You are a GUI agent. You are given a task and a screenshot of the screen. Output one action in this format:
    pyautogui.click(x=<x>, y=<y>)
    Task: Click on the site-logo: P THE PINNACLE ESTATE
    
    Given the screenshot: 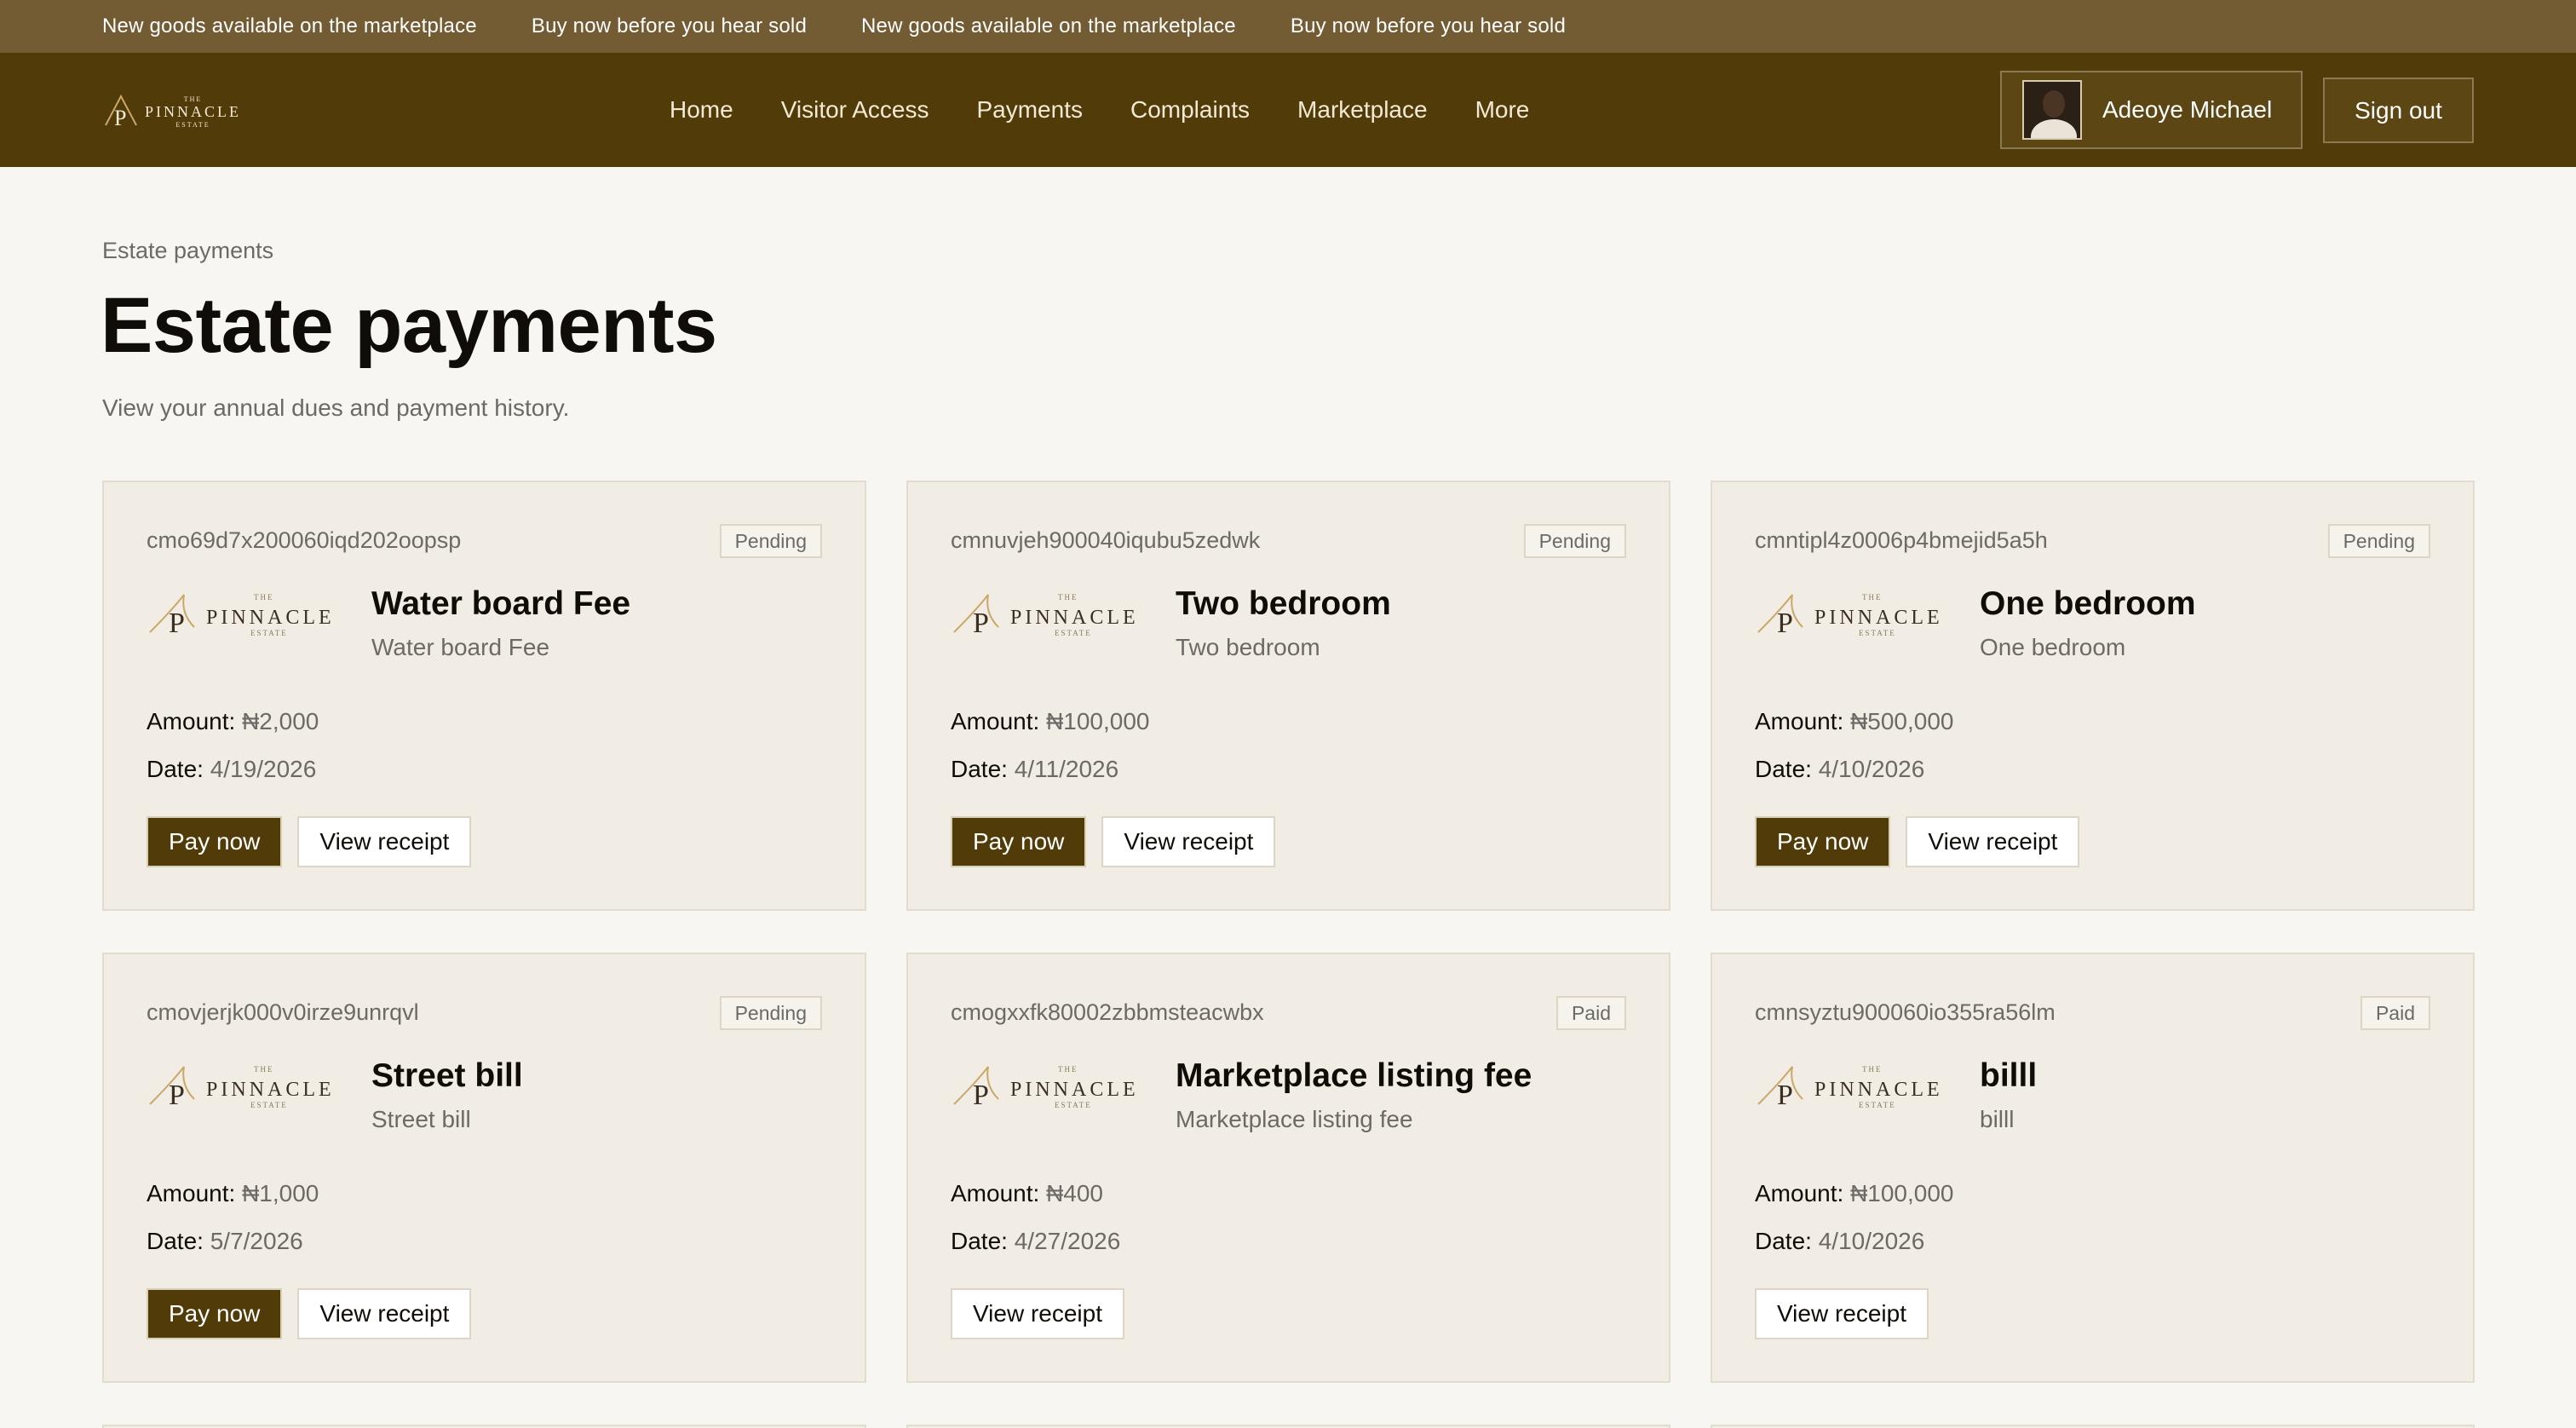 What is the action you would take?
    pyautogui.click(x=171, y=112)
    